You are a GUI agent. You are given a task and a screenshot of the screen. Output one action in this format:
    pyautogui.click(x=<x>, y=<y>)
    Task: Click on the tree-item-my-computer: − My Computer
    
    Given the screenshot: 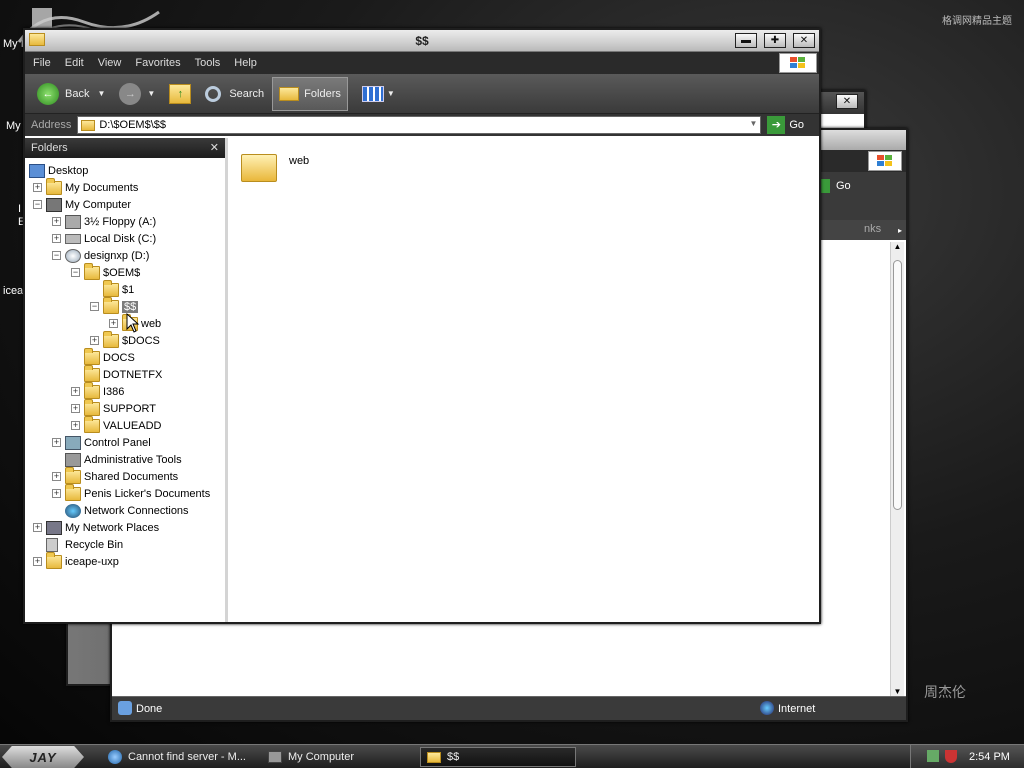 What is the action you would take?
    pyautogui.click(x=82, y=204)
    